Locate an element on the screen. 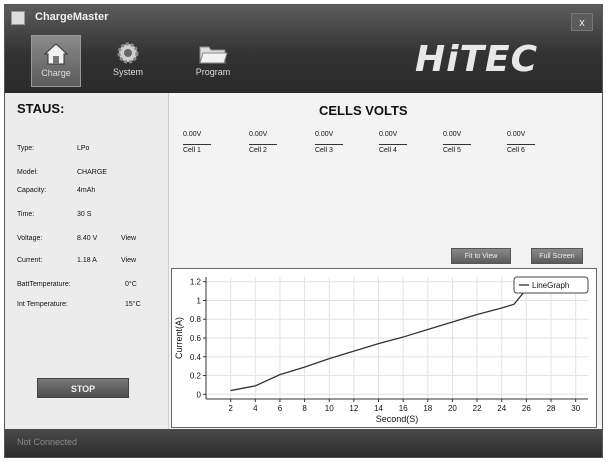 Image resolution: width=607 pixels, height=462 pixels. close-button: x is located at coordinates (582, 22).